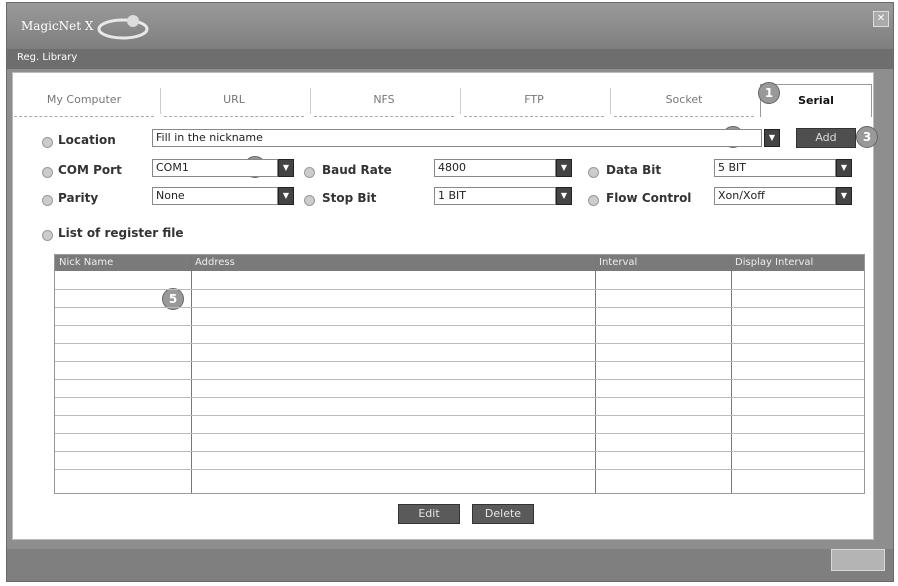 The width and height of the screenshot is (898, 586). What do you see at coordinates (858, 560) in the screenshot?
I see `footer-button` at bounding box center [858, 560].